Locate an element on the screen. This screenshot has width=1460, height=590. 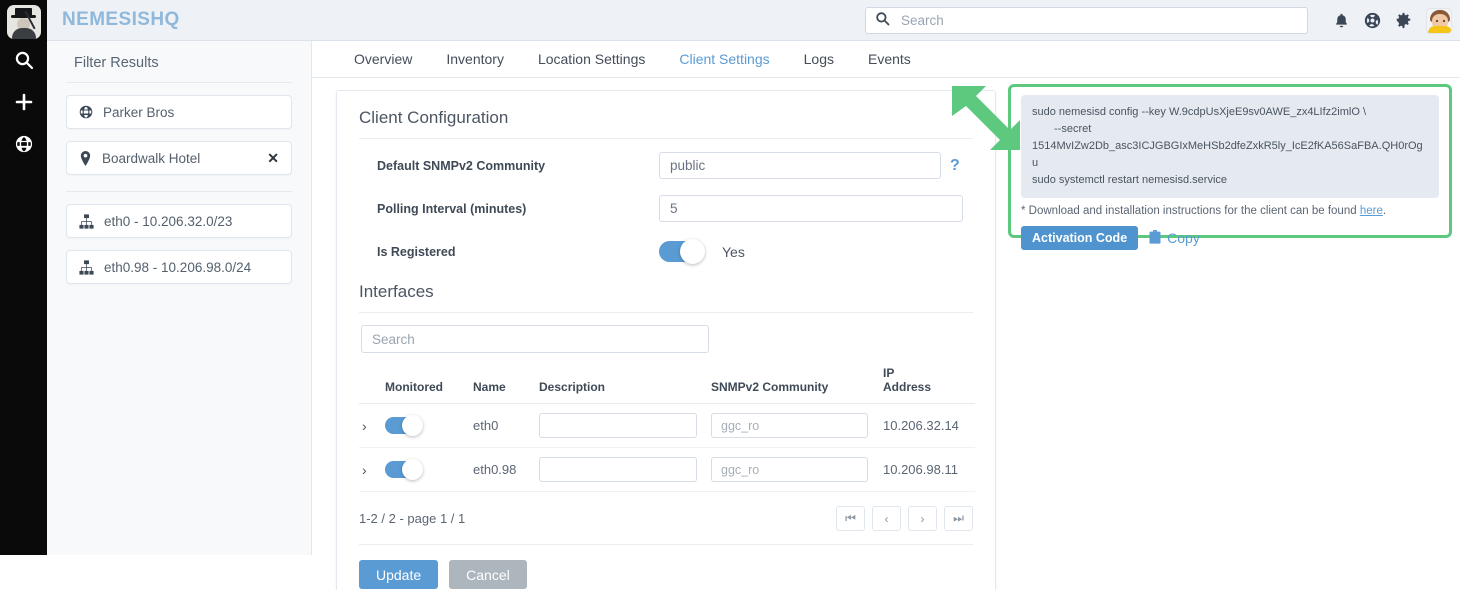
filter-results-title: Filter Results is located at coordinates (116, 63).